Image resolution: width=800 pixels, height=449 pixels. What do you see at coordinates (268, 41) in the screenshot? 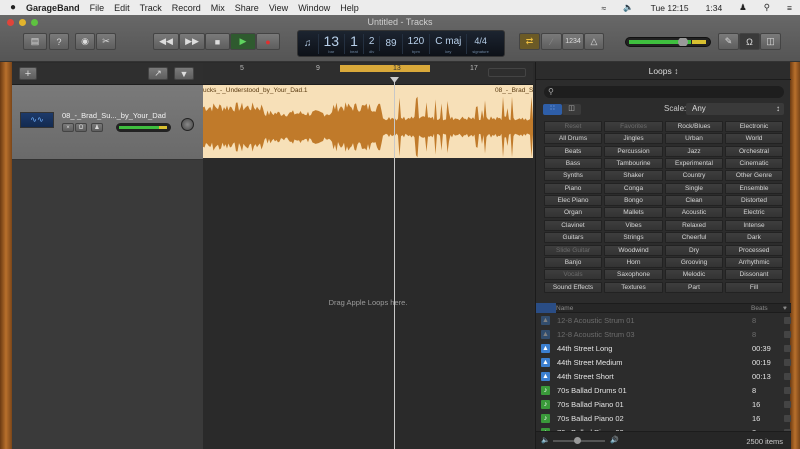
I see `record-button: ●` at bounding box center [268, 41].